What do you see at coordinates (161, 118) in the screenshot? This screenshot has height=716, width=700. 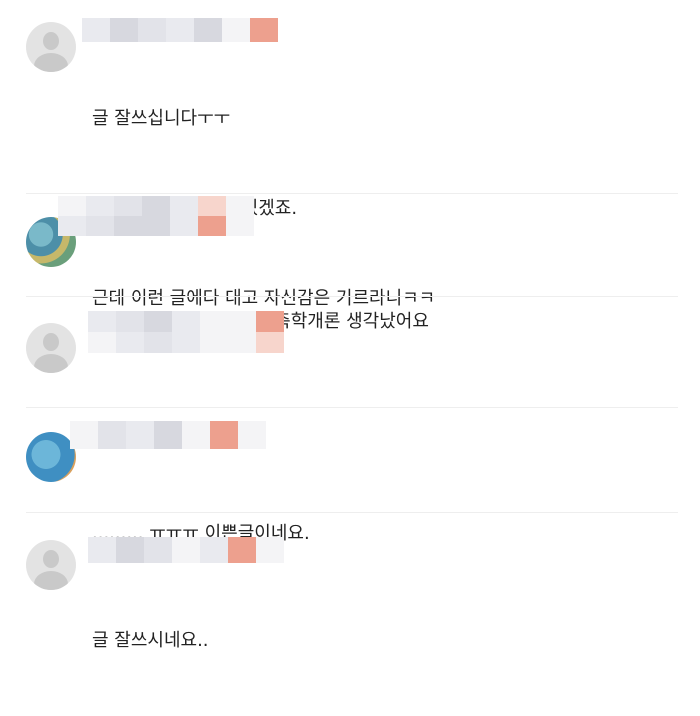 I see `comment-line: 글 잘쓰십니다ㅜㅜ` at bounding box center [161, 118].